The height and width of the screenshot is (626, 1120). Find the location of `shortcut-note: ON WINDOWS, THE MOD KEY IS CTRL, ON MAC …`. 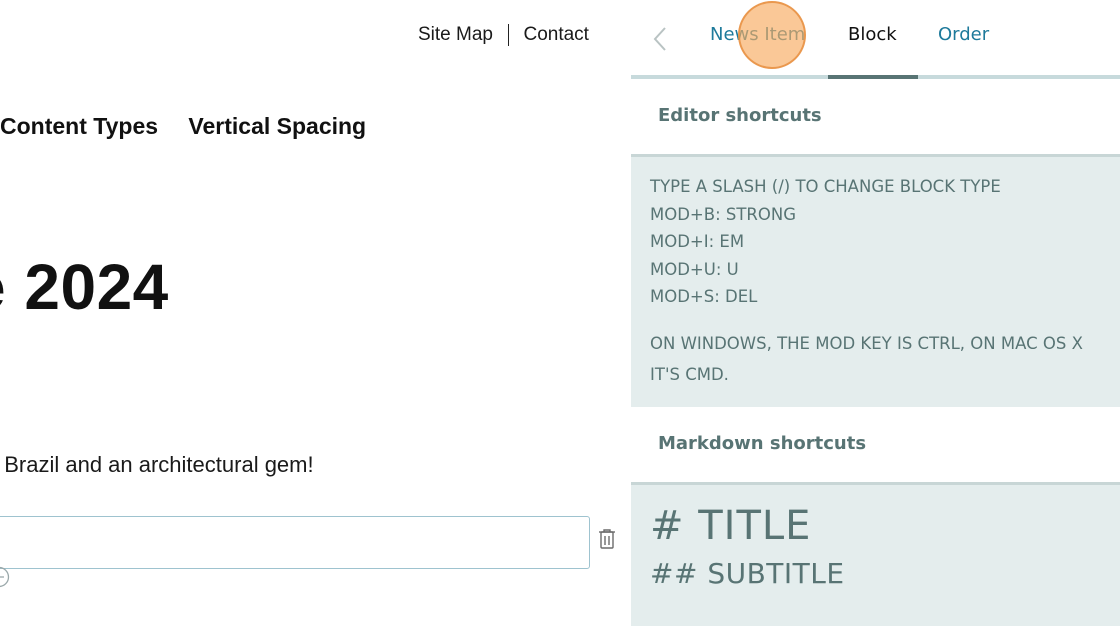

shortcut-note: ON WINDOWS, THE MOD KEY IS CTRL, ON MAC … is located at coordinates (866, 358).